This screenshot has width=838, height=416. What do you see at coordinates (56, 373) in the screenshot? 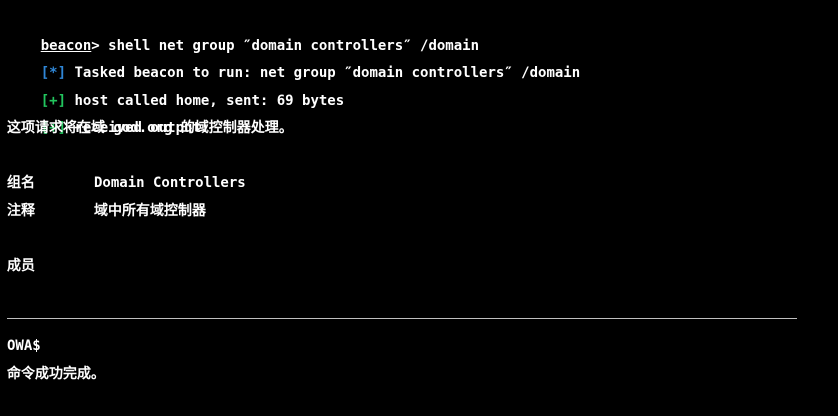
I see `command-result: 命令成功完成。` at bounding box center [56, 373].